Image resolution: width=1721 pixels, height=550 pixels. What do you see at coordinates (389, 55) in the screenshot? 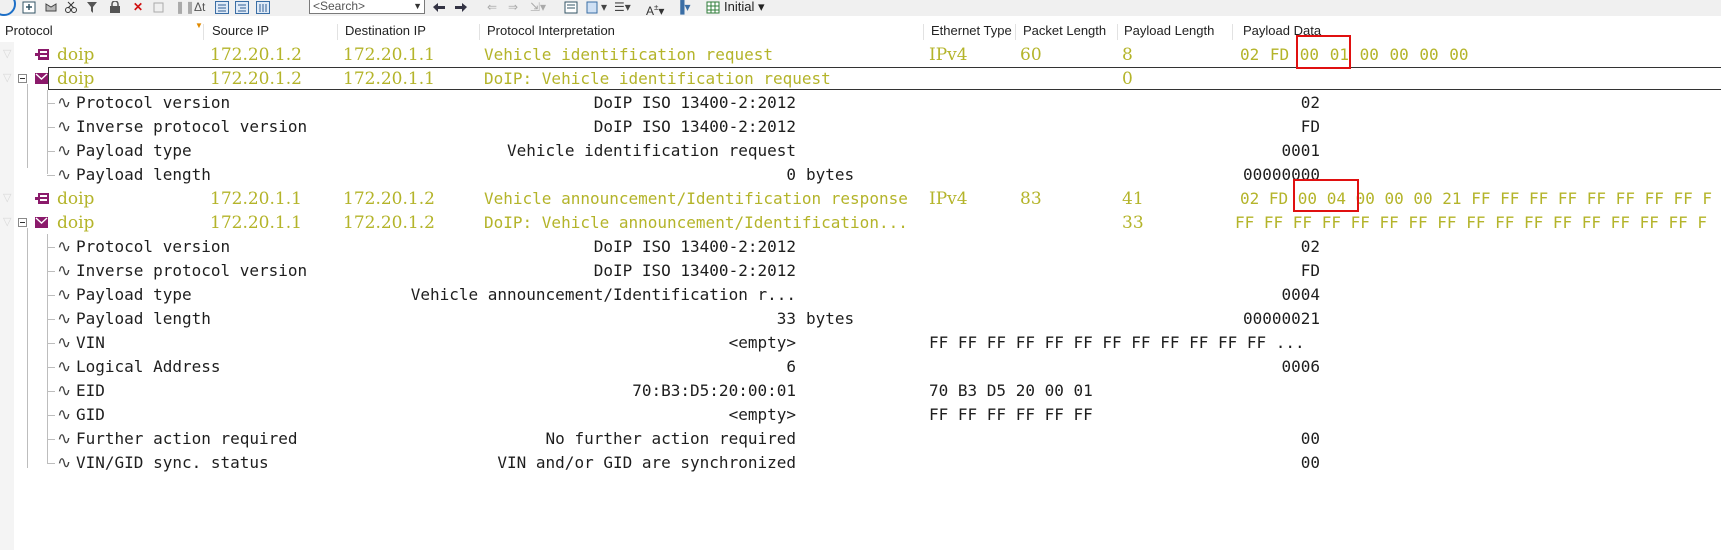
I see `destination-ip-cell: 172.20.1.1` at bounding box center [389, 55].